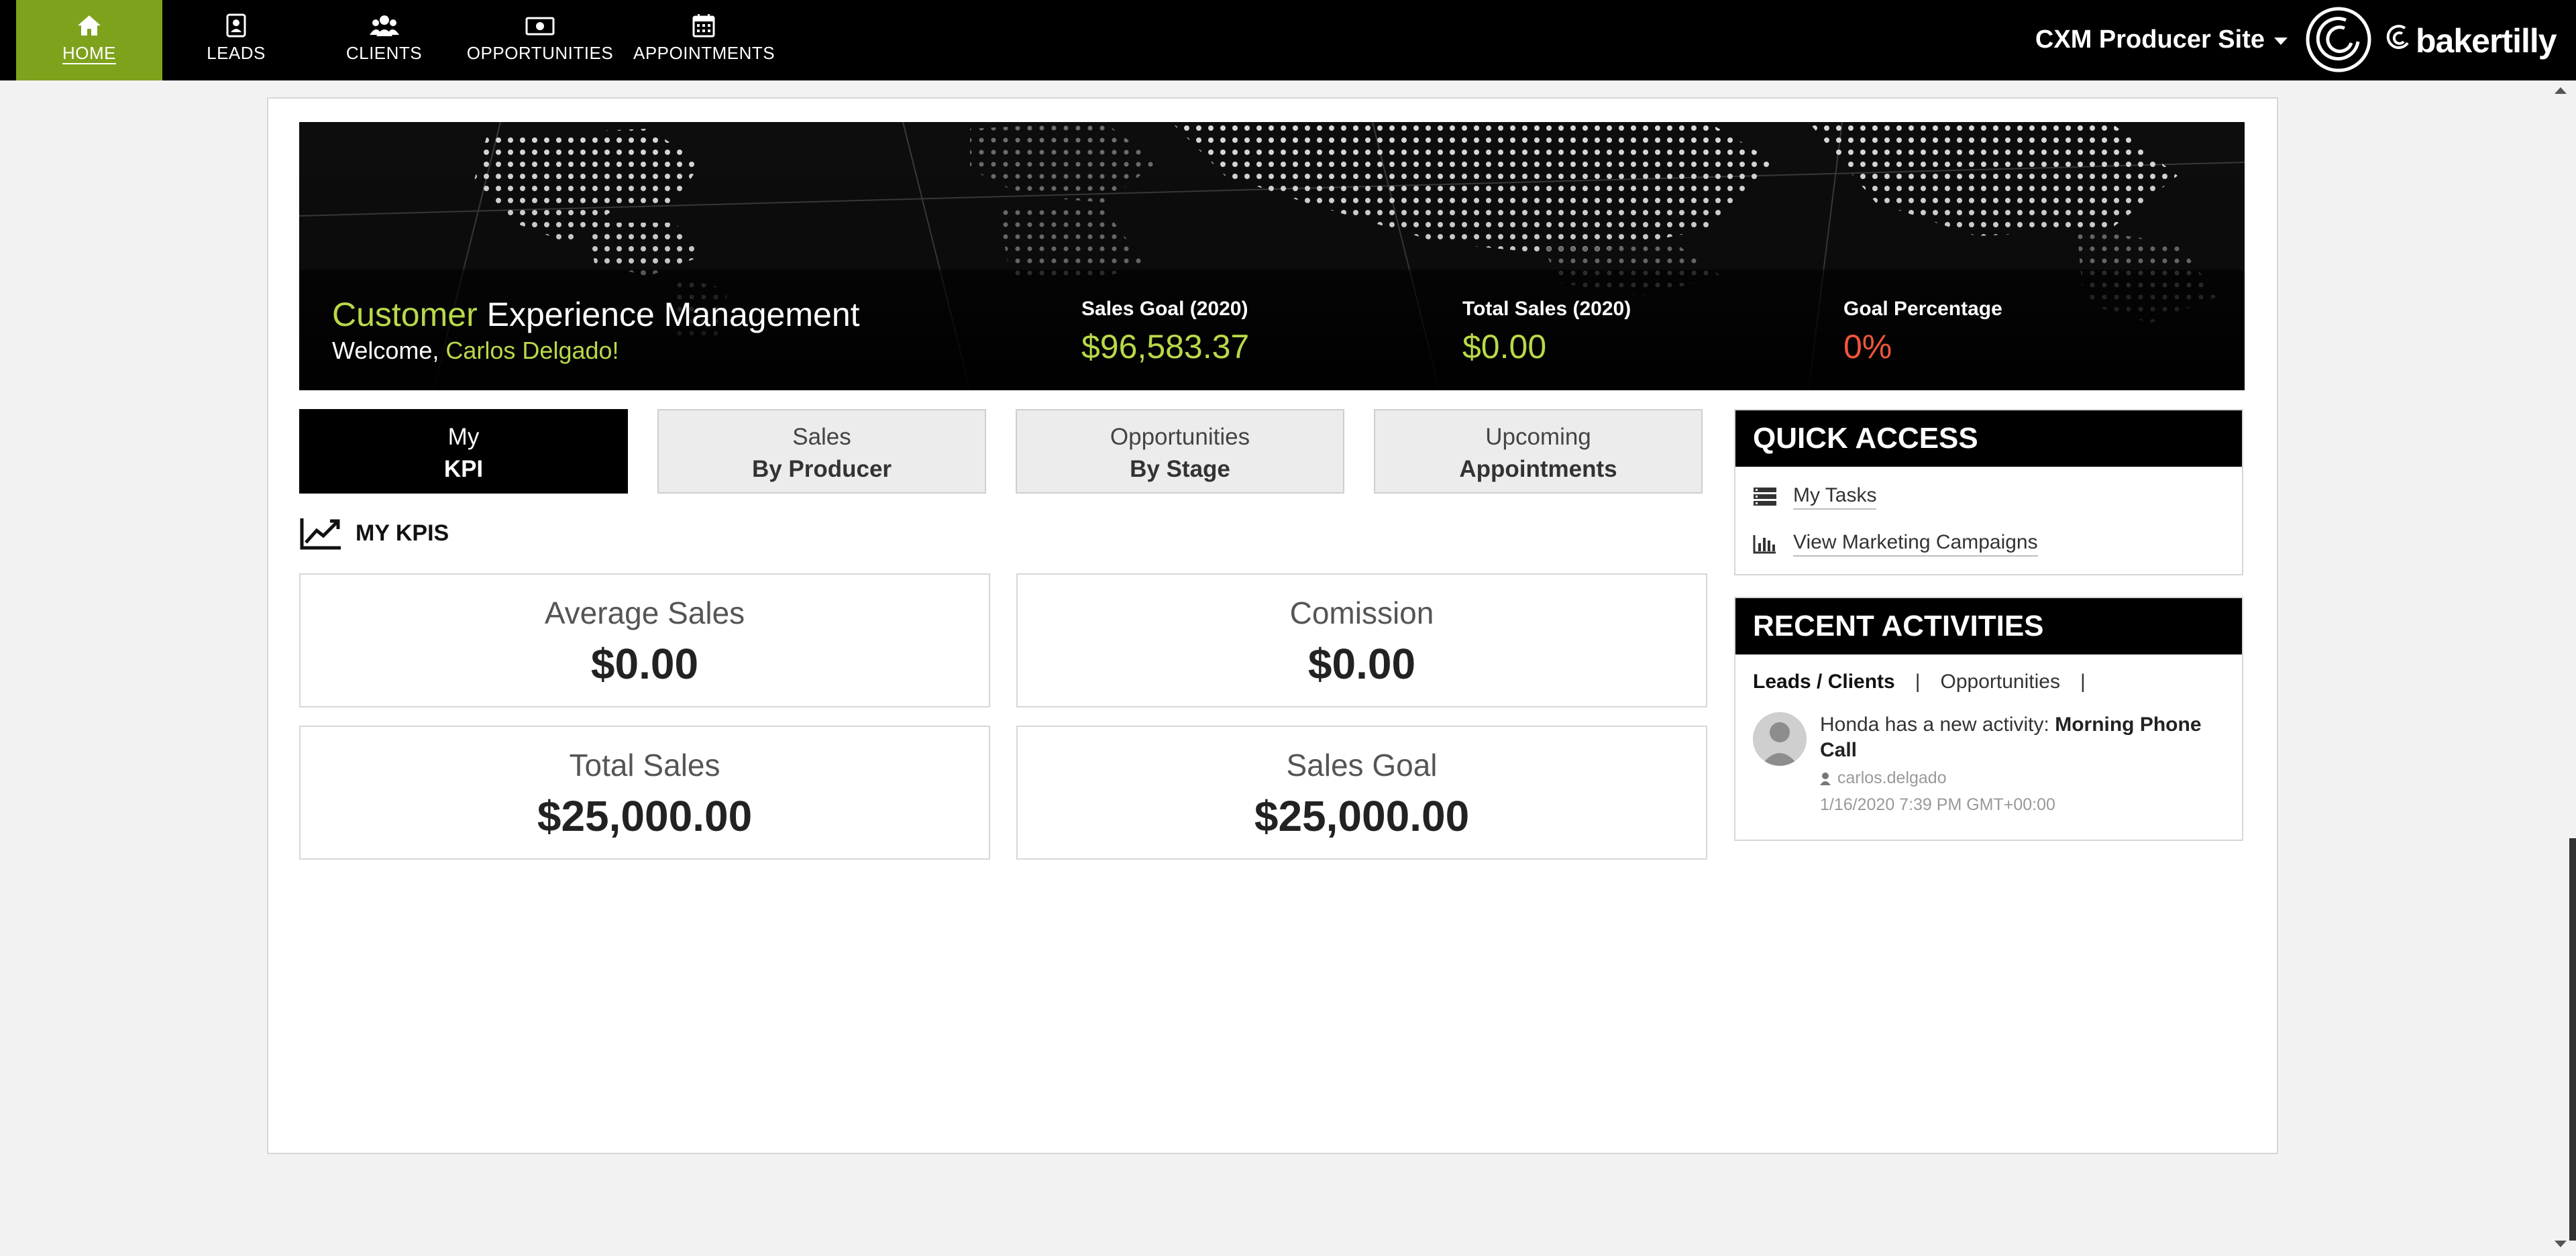 This screenshot has width=2576, height=1256. I want to click on welcome-user-name: Carlos Delgado!, so click(532, 350).